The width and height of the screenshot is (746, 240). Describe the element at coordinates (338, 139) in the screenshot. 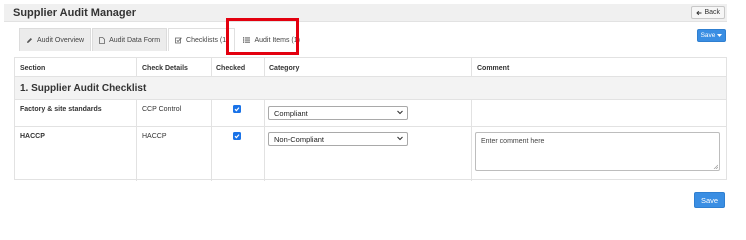

I see `category-select: Non-Compliant` at that location.